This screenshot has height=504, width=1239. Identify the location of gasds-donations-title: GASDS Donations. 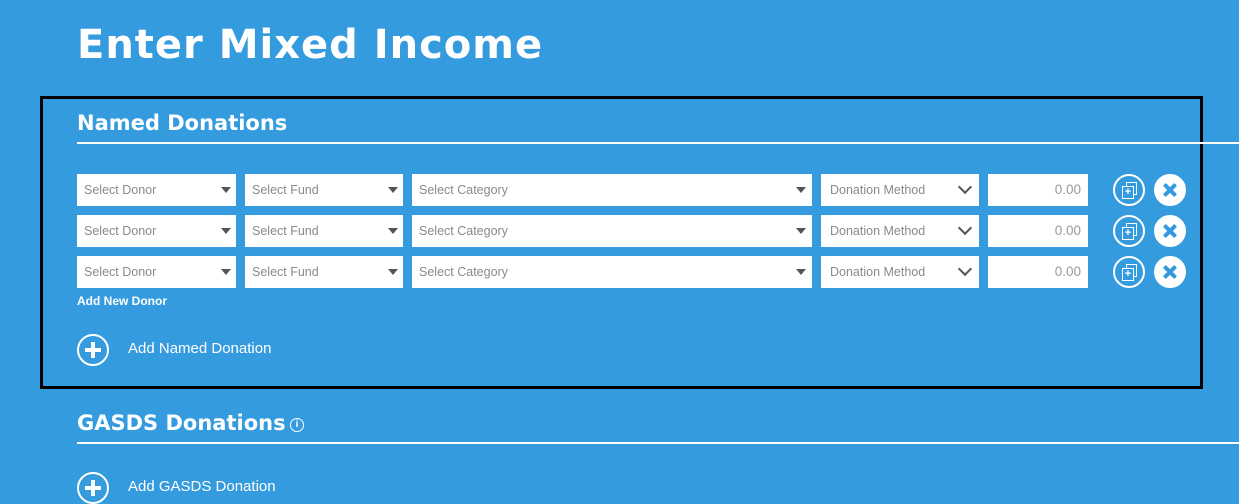
(181, 423).